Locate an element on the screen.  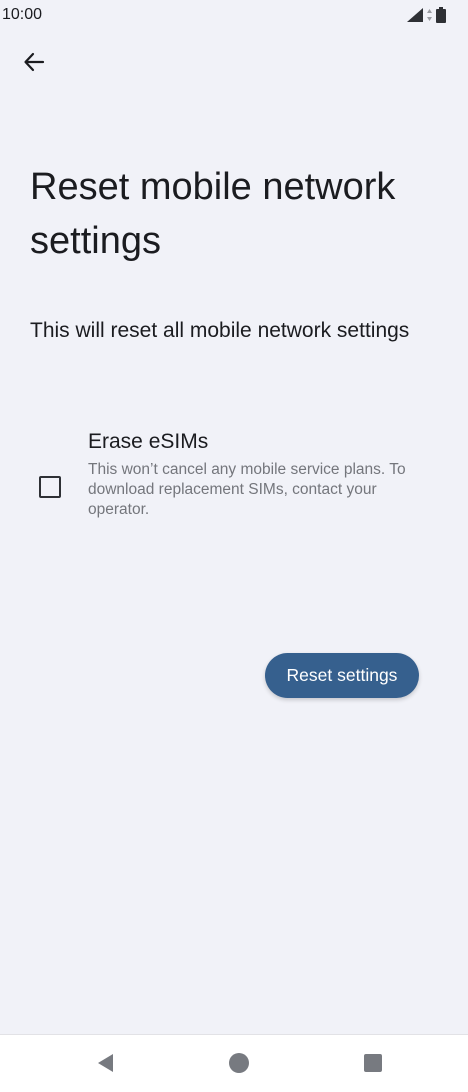
status-time: 10:00 is located at coordinates (22, 14).